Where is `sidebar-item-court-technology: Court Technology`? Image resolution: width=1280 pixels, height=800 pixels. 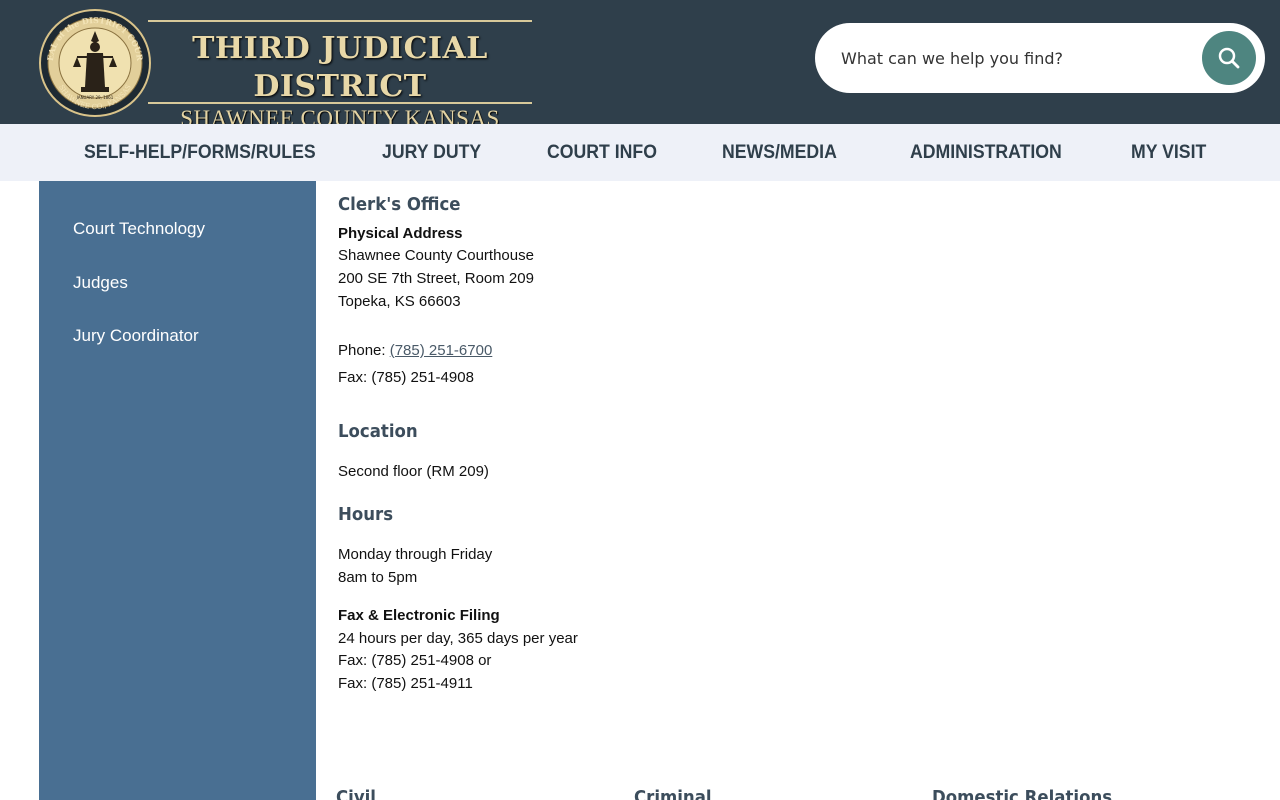 sidebar-item-court-technology: Court Technology is located at coordinates (139, 229).